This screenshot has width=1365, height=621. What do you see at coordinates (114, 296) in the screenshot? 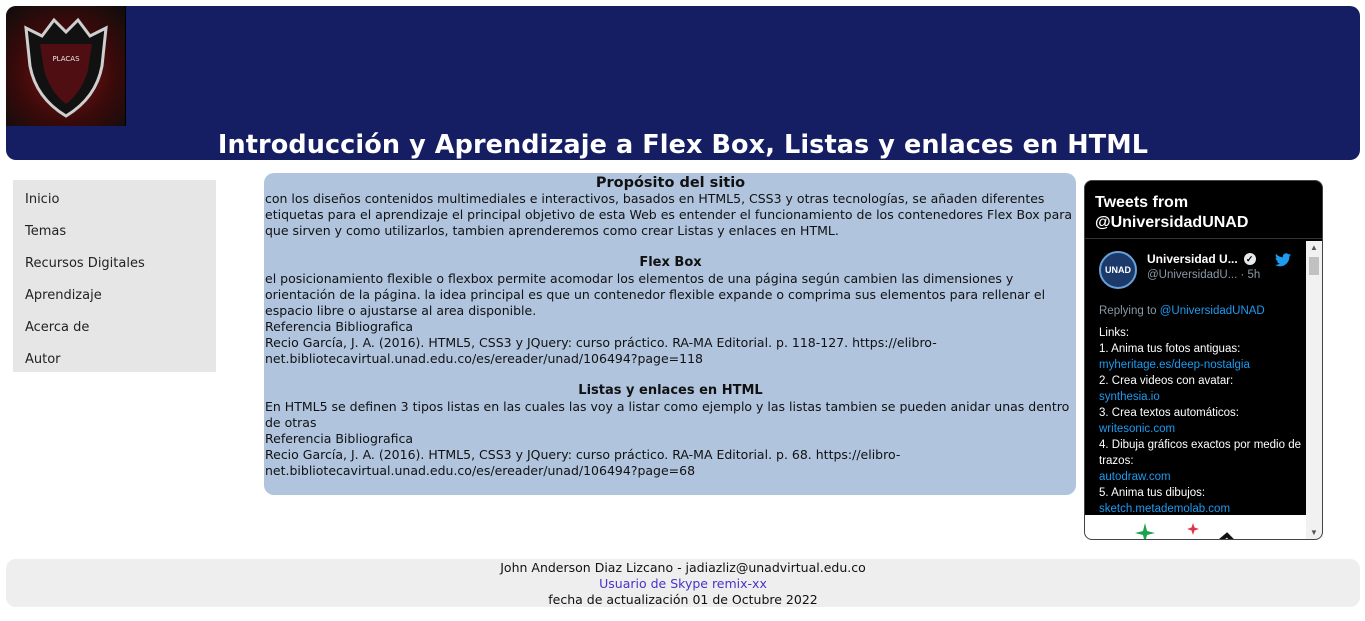
I see `sidebar-item-aprendizaje: Aprendizaje` at bounding box center [114, 296].